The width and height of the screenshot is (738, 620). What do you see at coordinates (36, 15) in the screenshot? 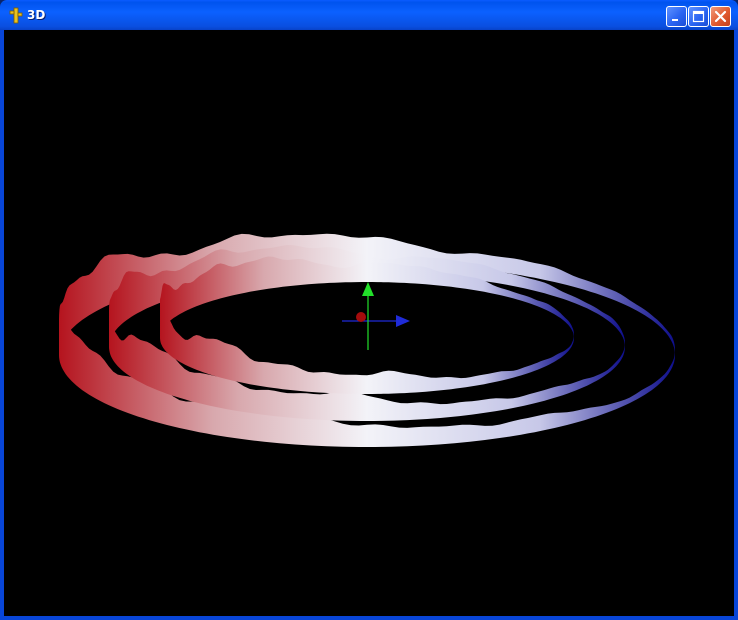
I see `window-title: 3D` at bounding box center [36, 15].